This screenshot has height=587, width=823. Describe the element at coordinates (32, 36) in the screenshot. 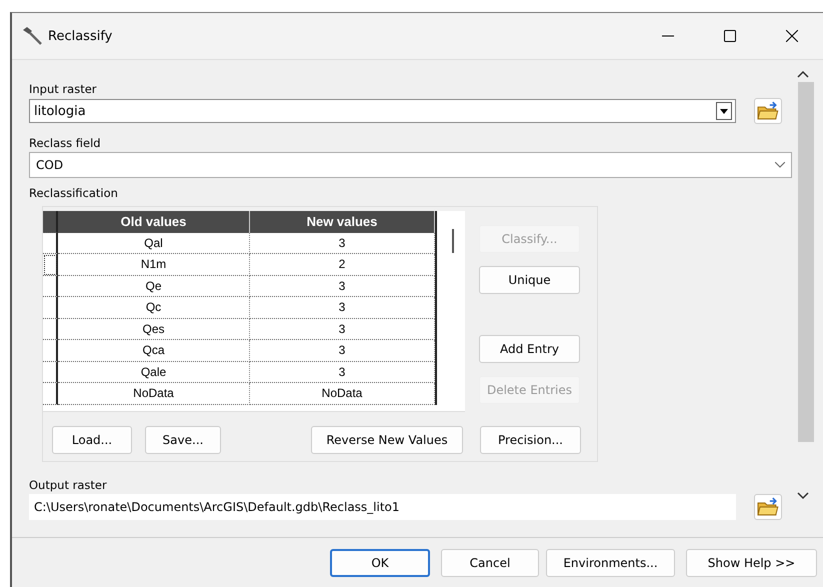

I see `hammer-icon` at that location.